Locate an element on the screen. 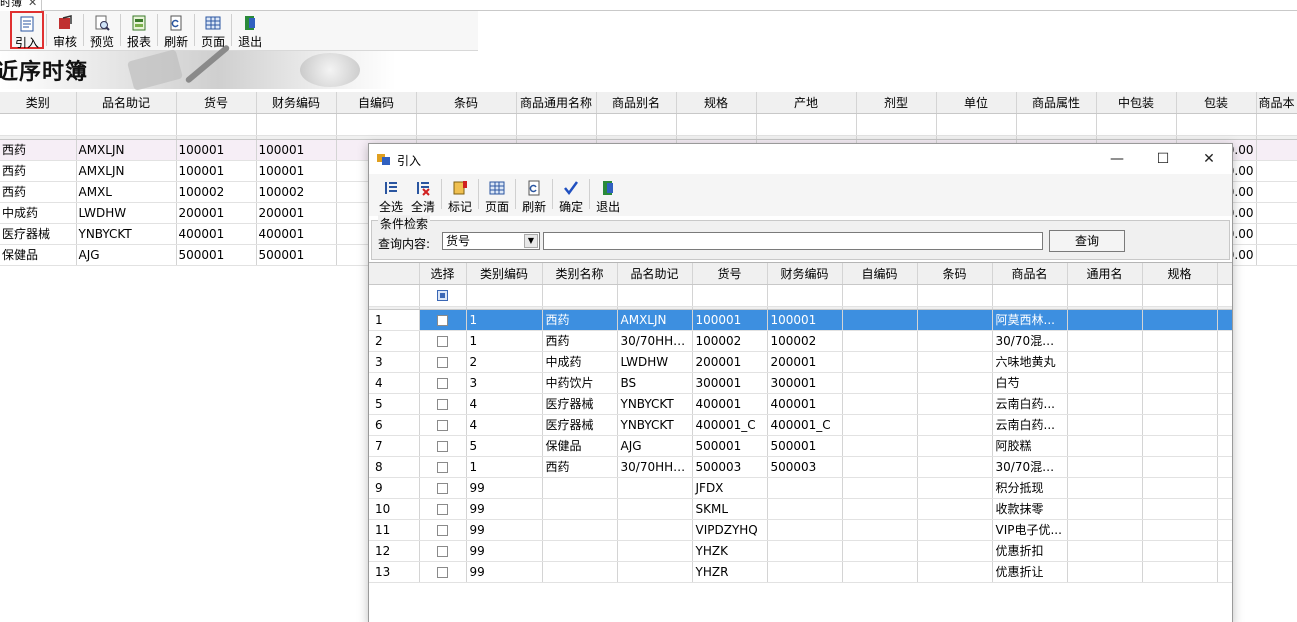  column-header: 商品名 is located at coordinates (1030, 274).